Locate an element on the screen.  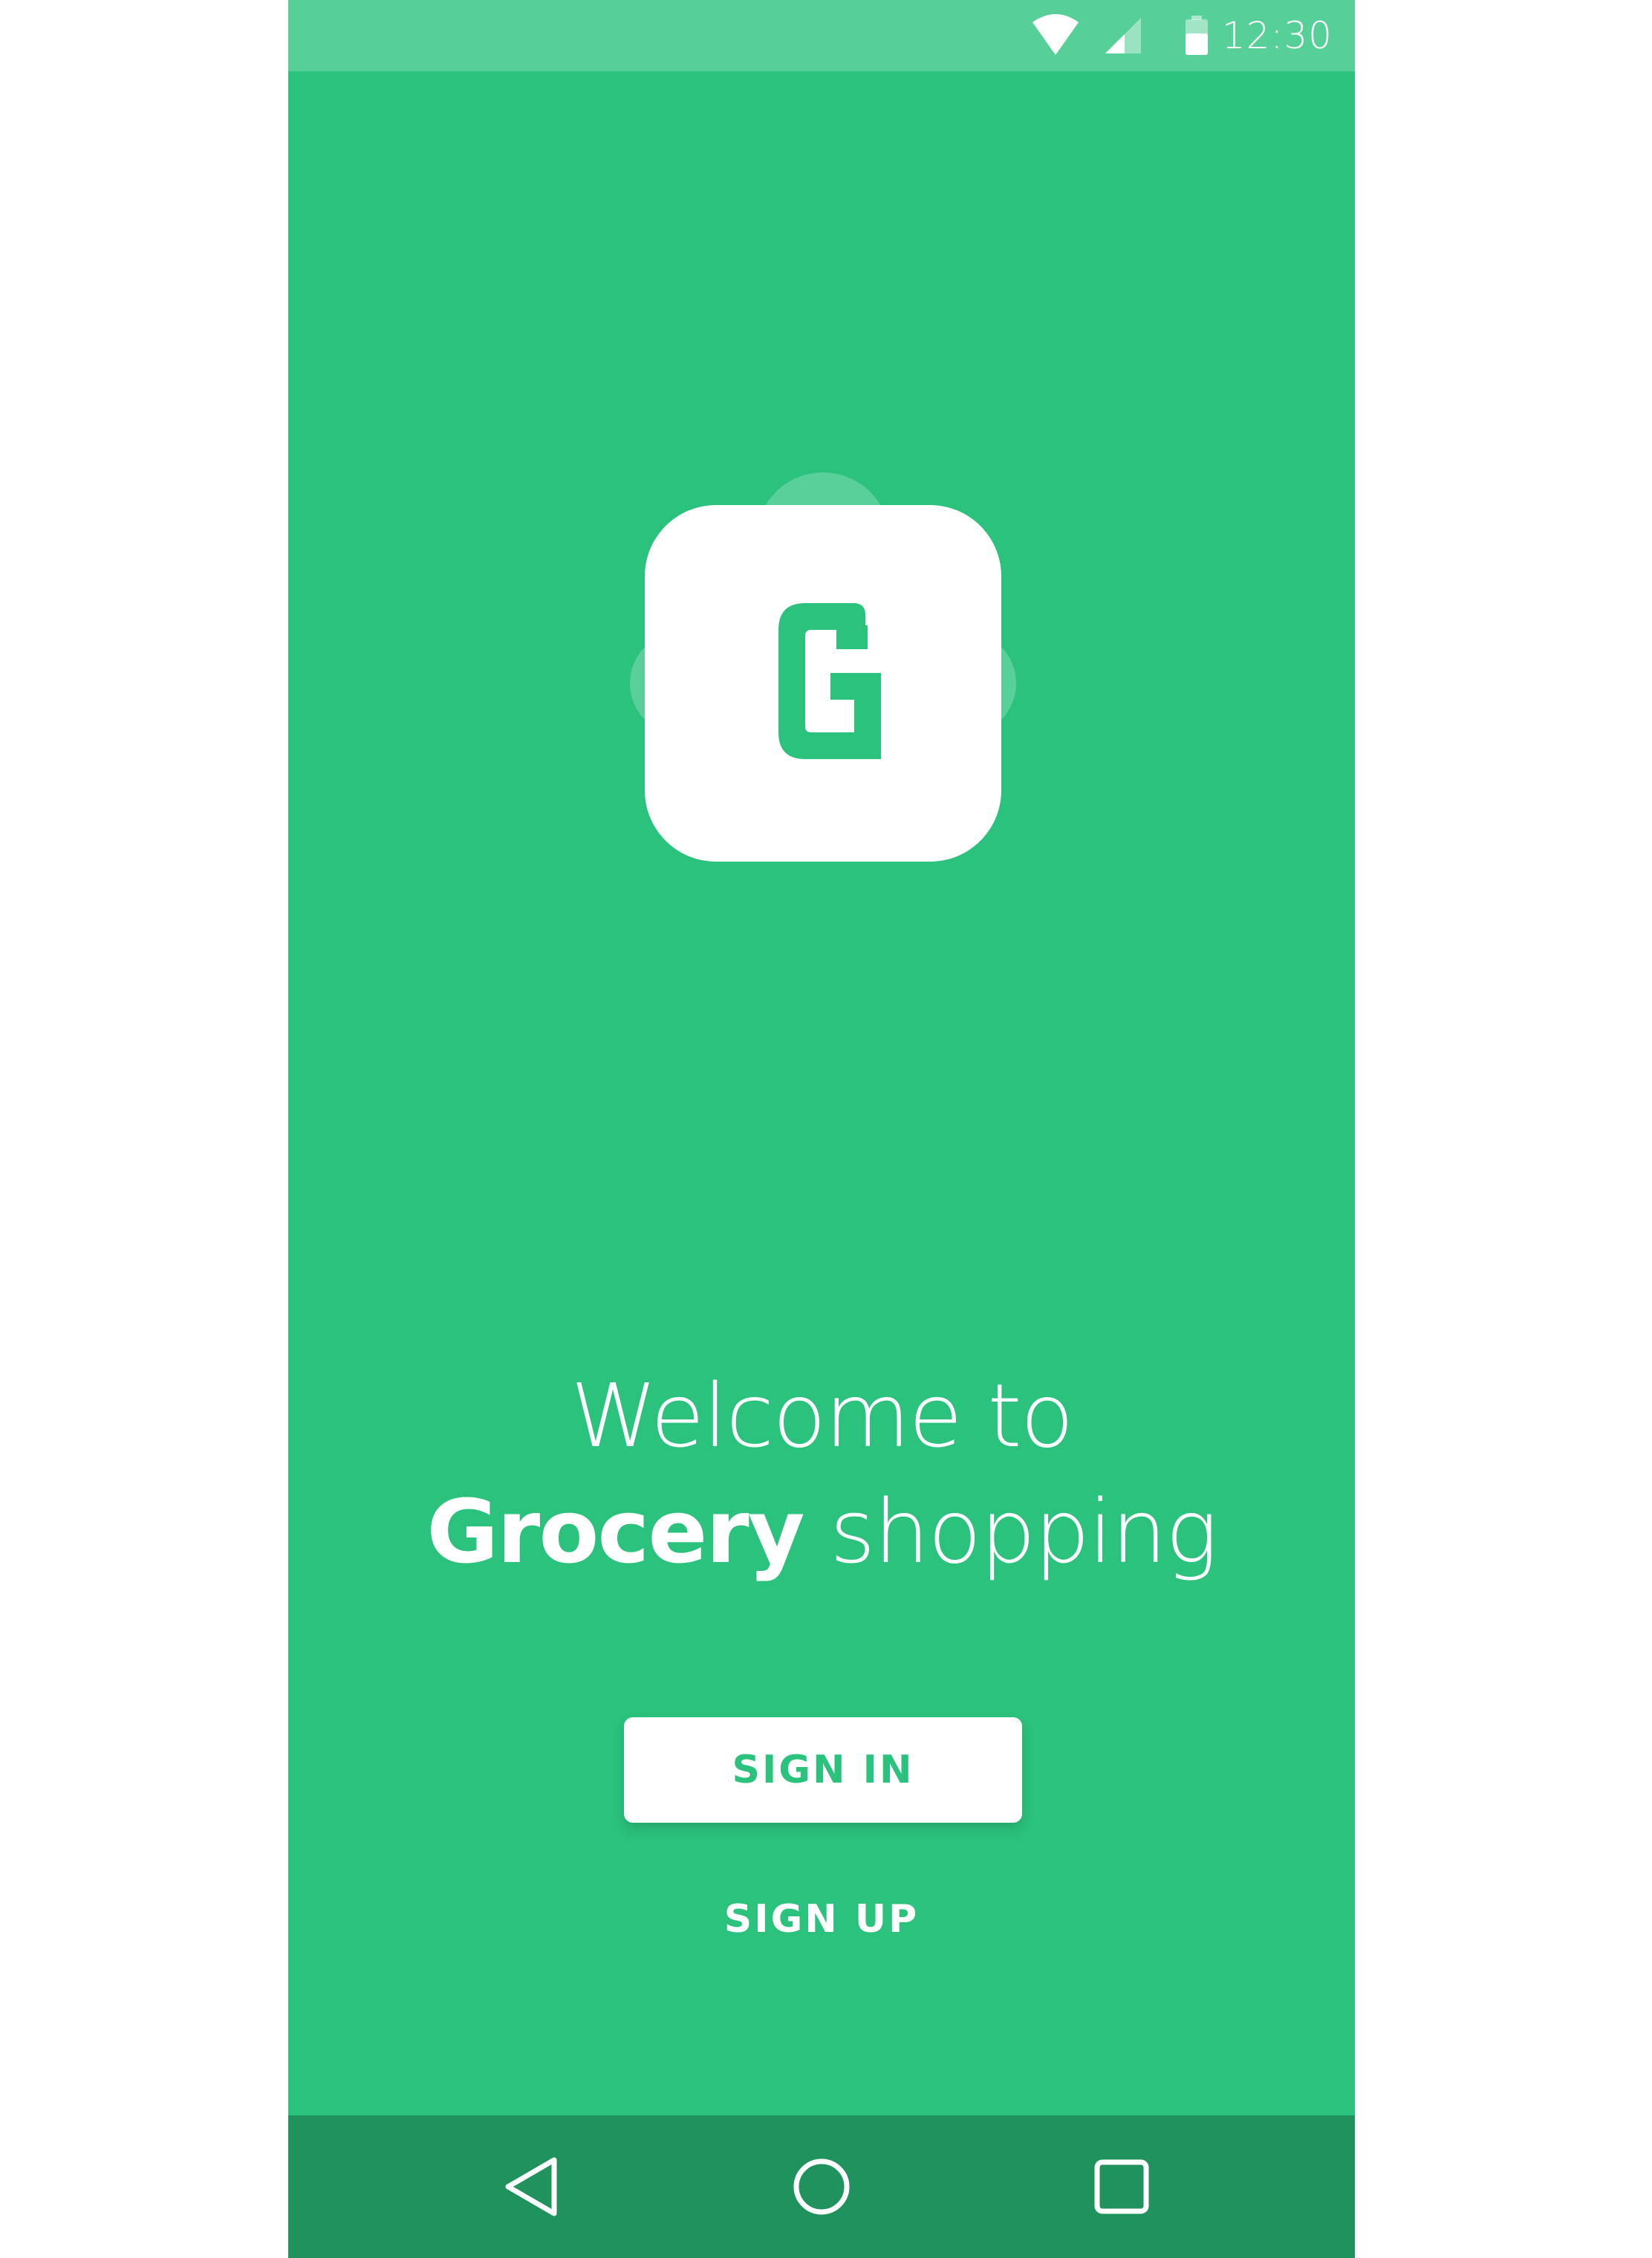
recents-icon is located at coordinates (1122, 2186).